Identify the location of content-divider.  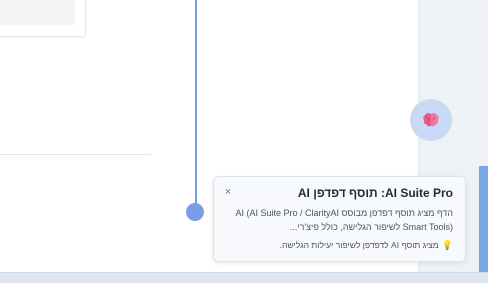
(75, 154).